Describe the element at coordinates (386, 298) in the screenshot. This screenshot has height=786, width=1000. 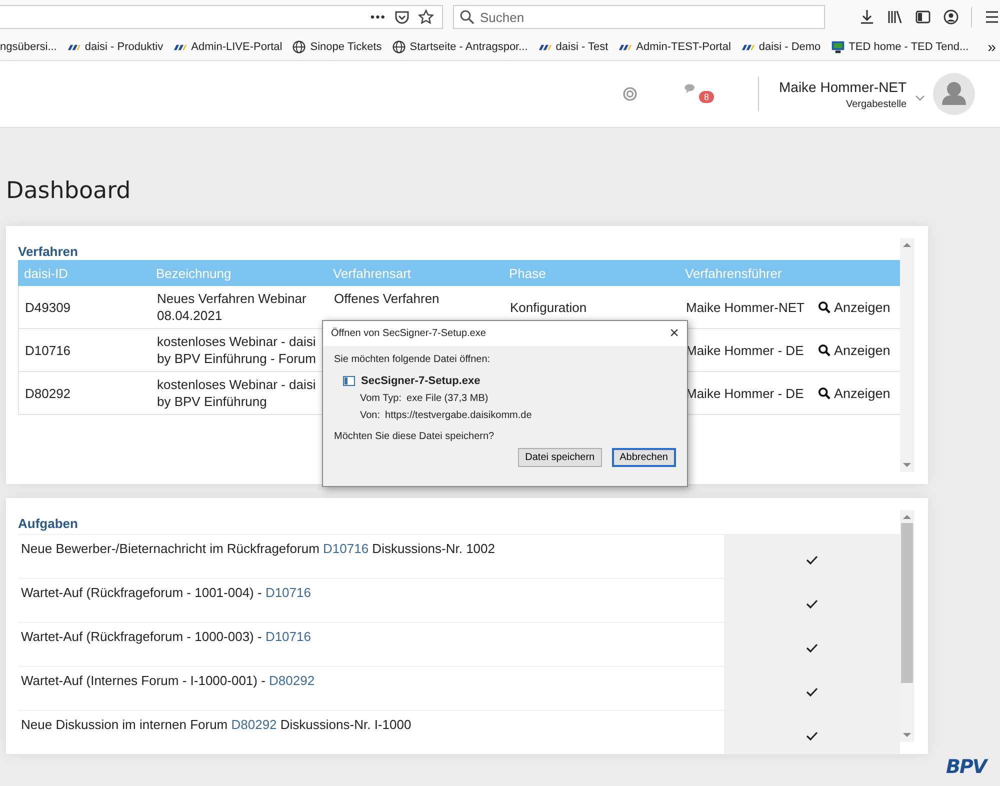
I see `table-cell-text: Offenes Verfahren` at that location.